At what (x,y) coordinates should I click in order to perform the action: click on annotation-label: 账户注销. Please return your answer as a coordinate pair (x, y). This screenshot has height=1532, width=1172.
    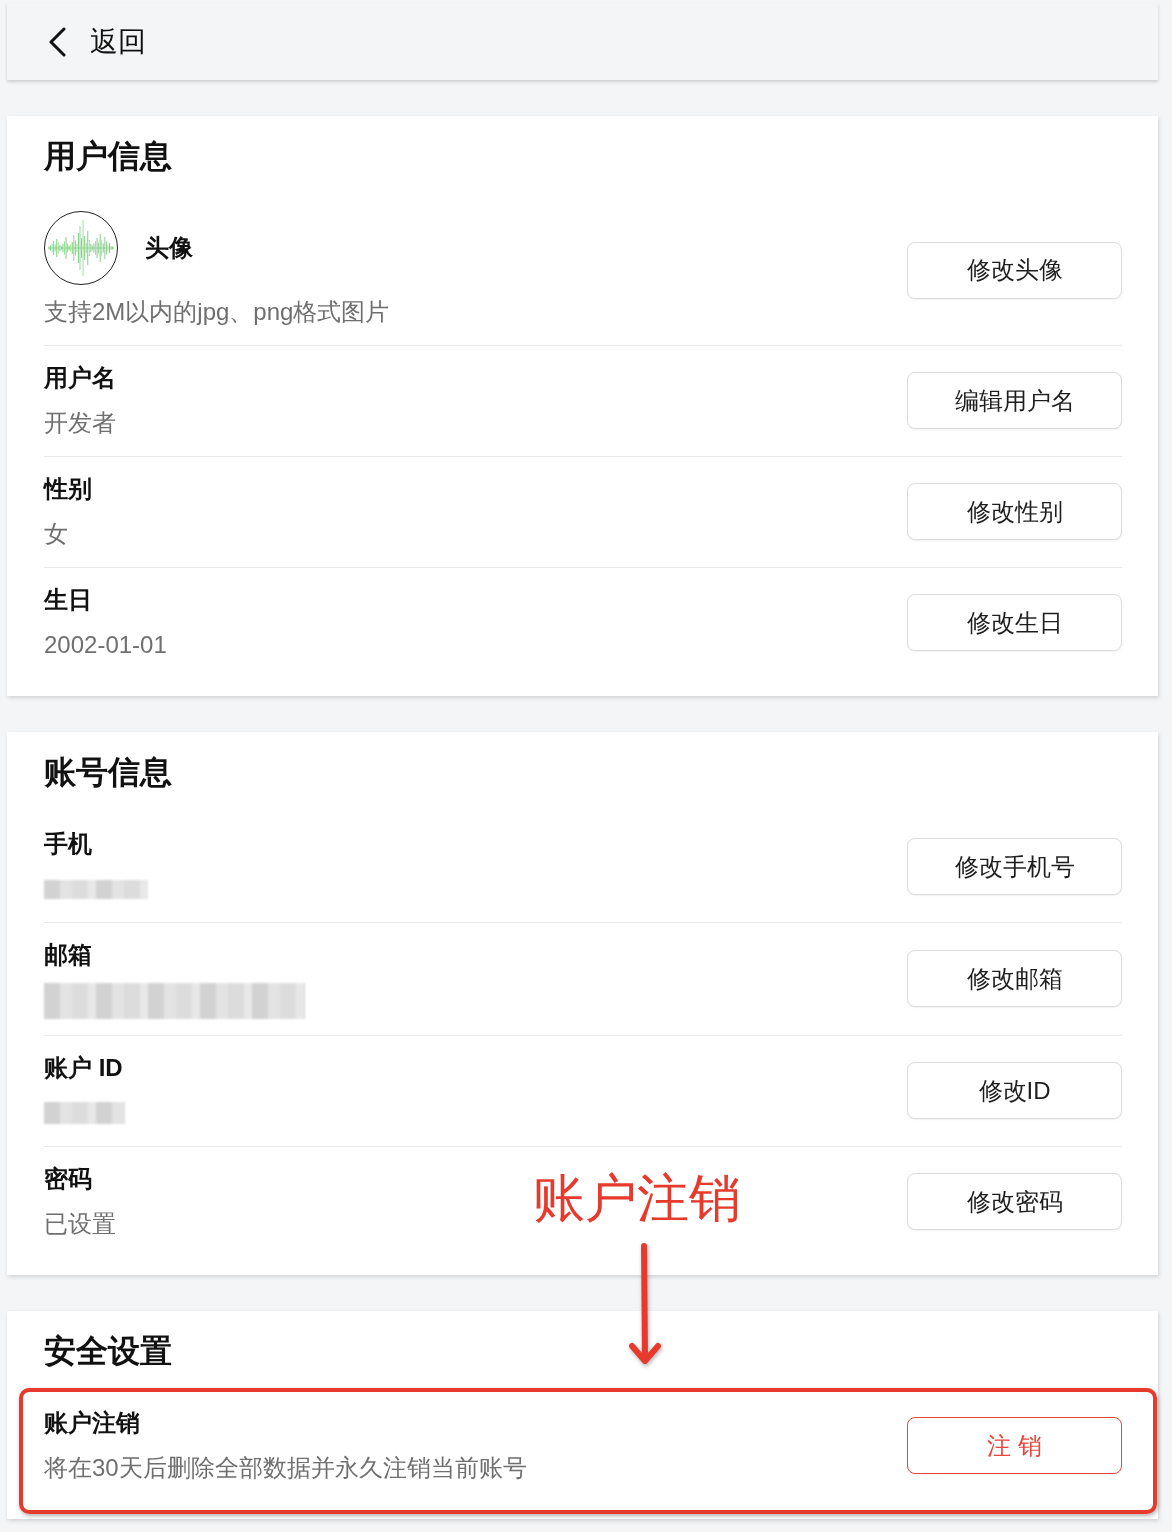
    Looking at the image, I should click on (637, 1198).